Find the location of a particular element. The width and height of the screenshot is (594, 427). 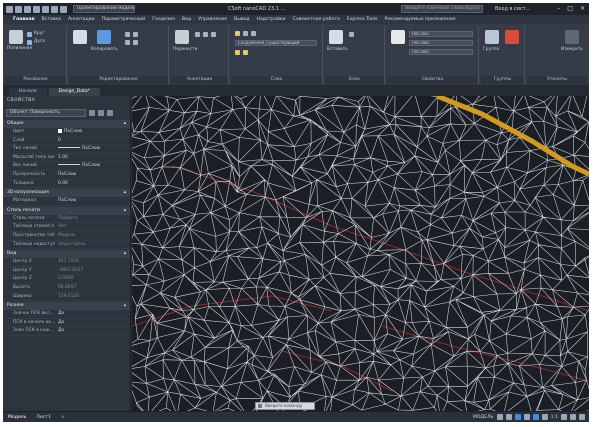

arc-label: Дуга is located at coordinates (39, 41).